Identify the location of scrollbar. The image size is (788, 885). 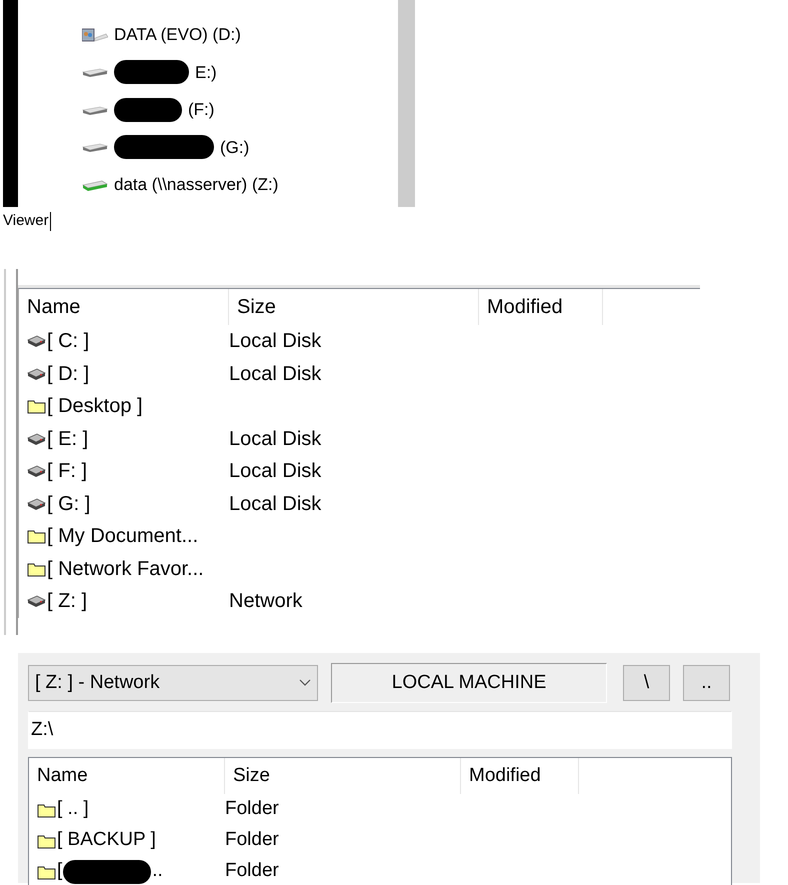
(406, 103).